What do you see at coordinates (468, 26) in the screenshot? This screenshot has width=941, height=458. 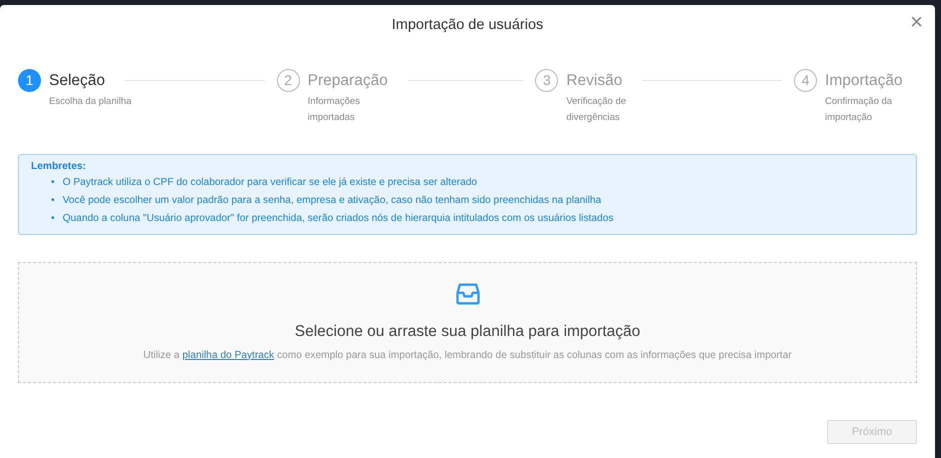 I see `modal-title: Importação de usuários` at bounding box center [468, 26].